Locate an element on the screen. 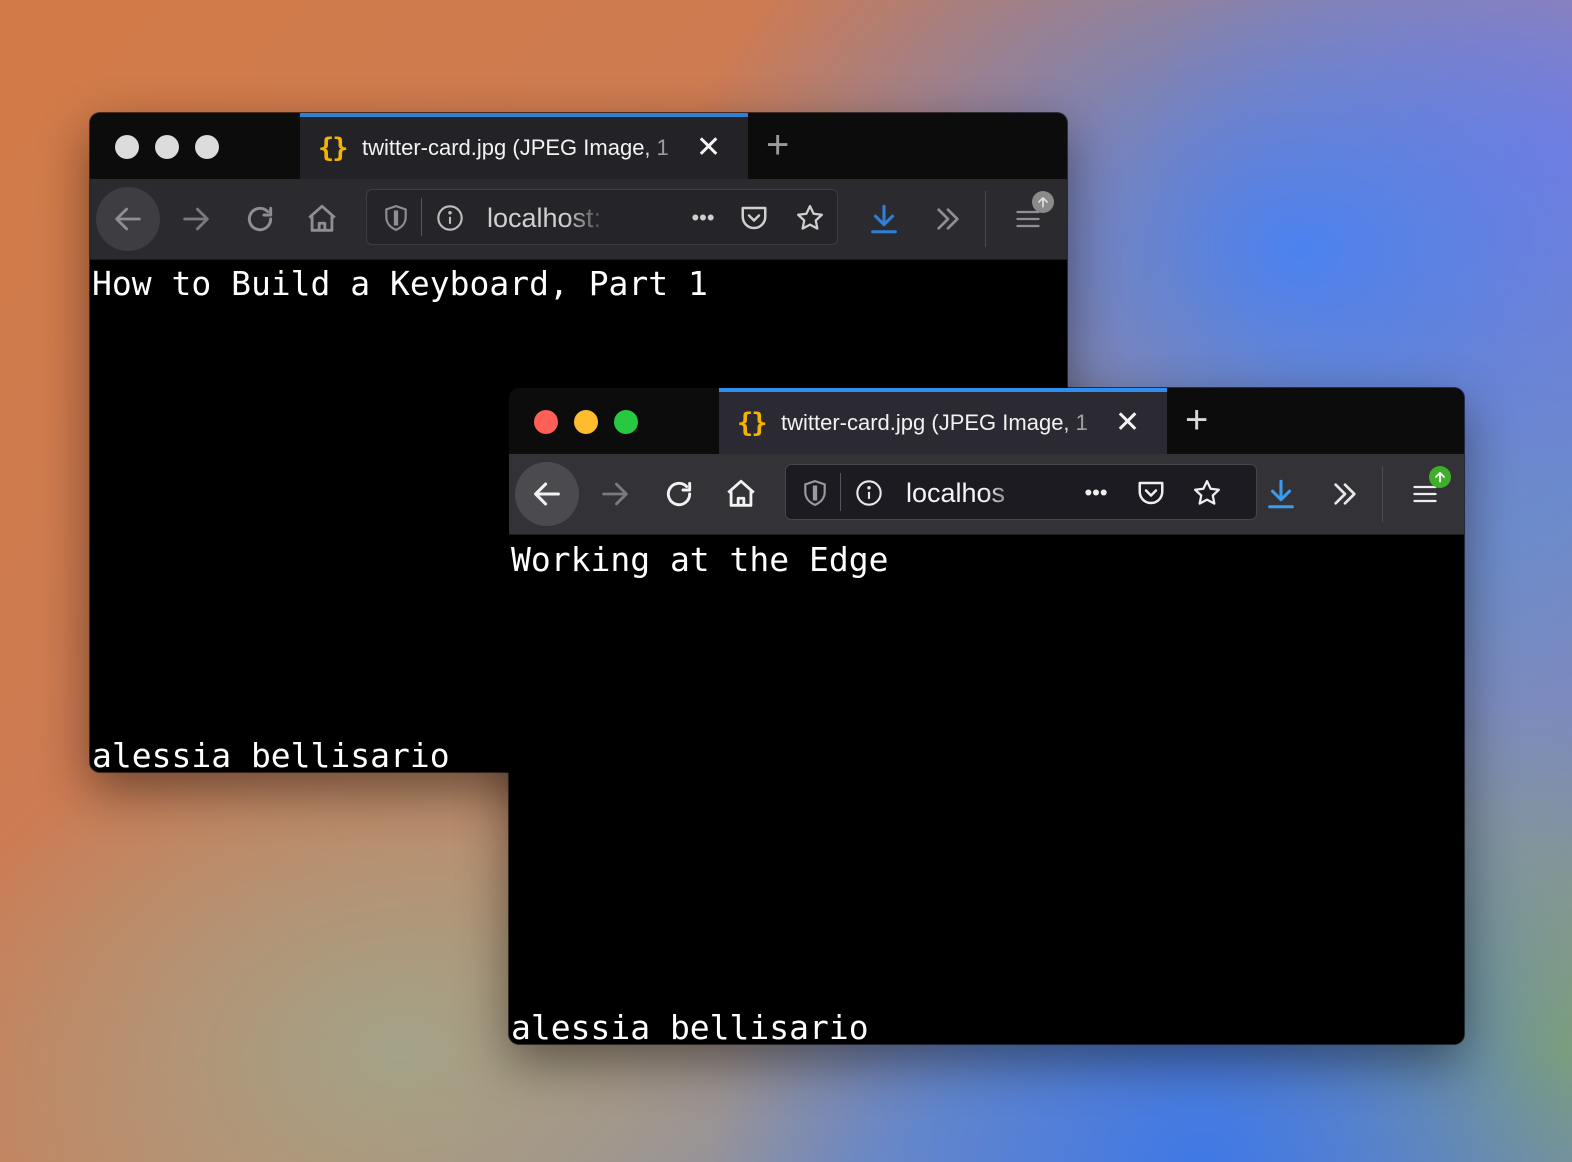  navigation-toolbar: localhost: ••• is located at coordinates (578, 219).